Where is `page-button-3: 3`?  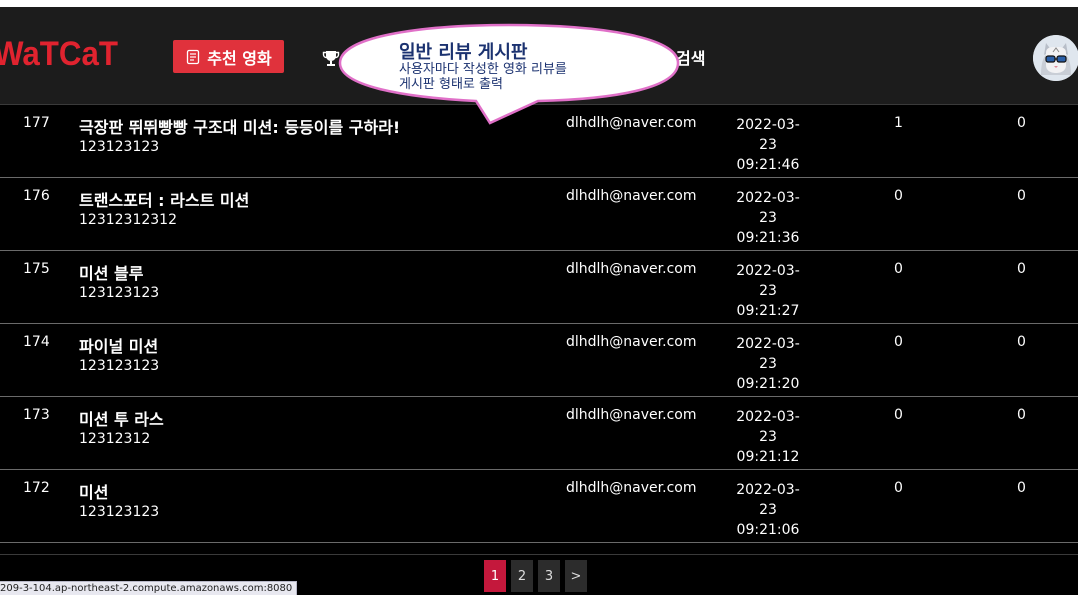
page-button-3: 3 is located at coordinates (549, 576).